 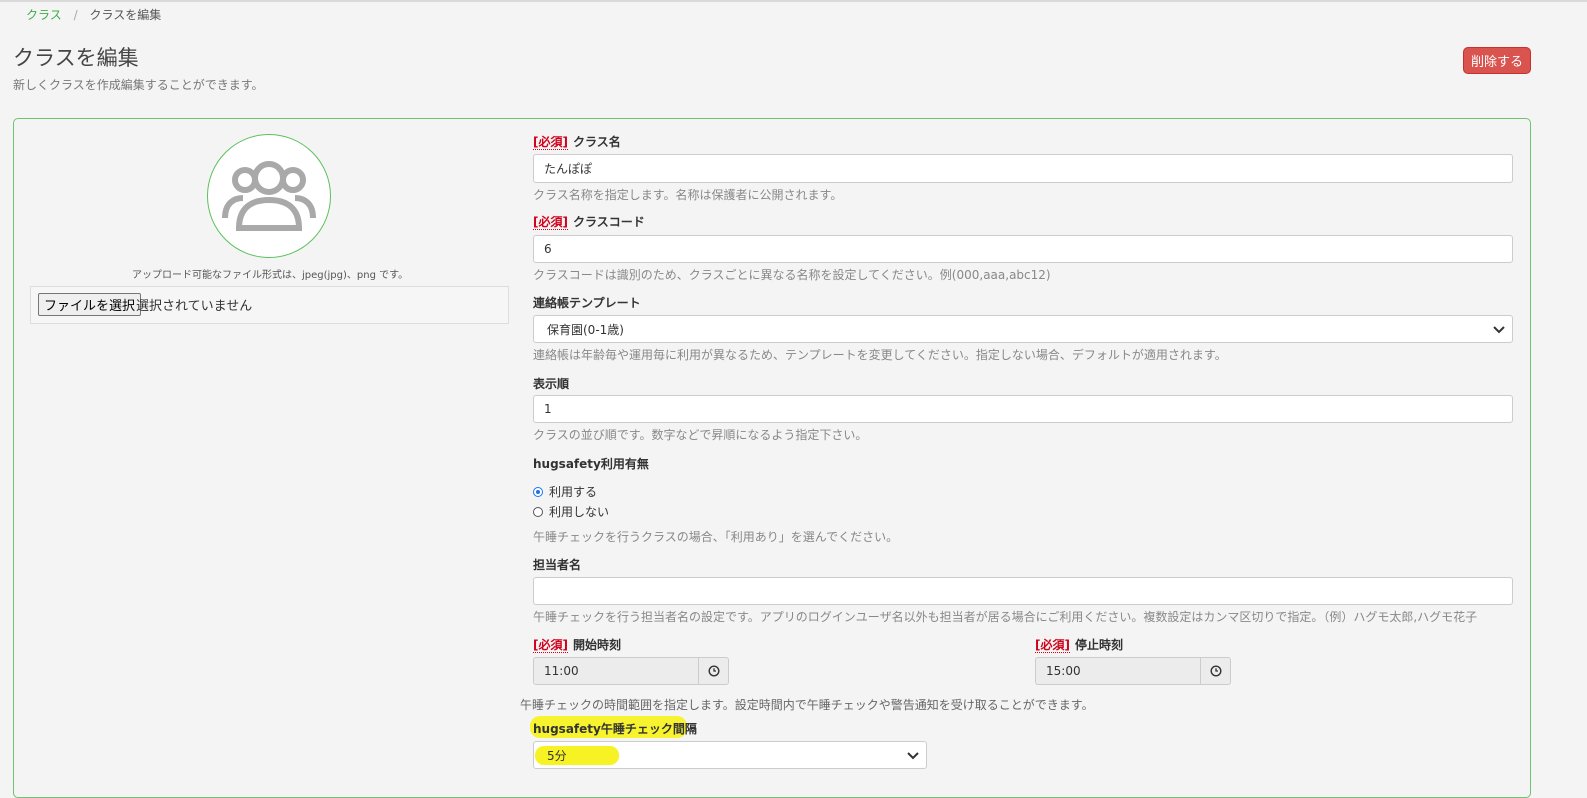 I want to click on radio-not-use: 利用しない, so click(x=571, y=511).